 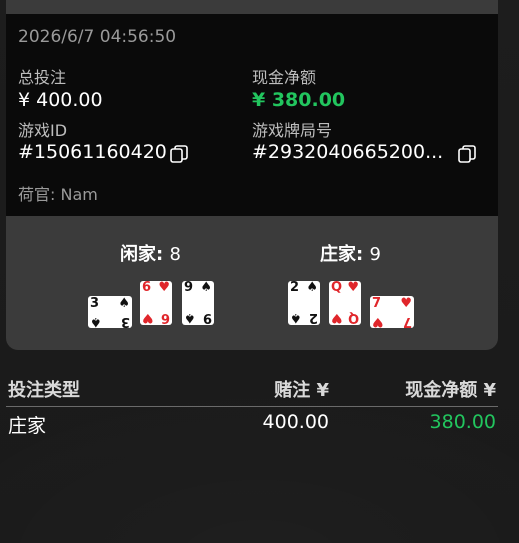 What do you see at coordinates (44, 390) in the screenshot?
I see `header-bet-type: 投注类型` at bounding box center [44, 390].